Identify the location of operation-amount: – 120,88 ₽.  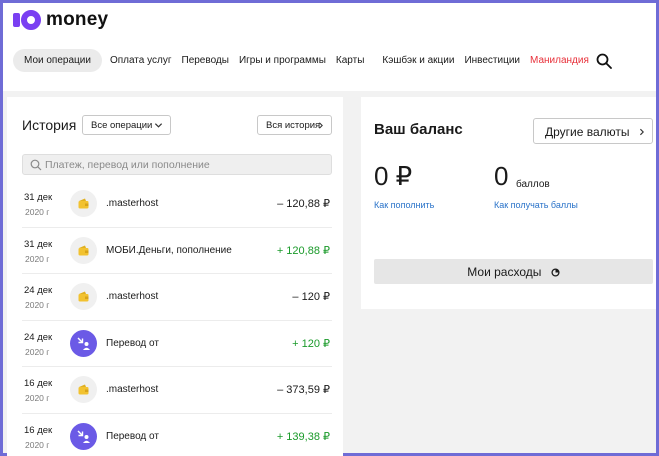
(303, 204).